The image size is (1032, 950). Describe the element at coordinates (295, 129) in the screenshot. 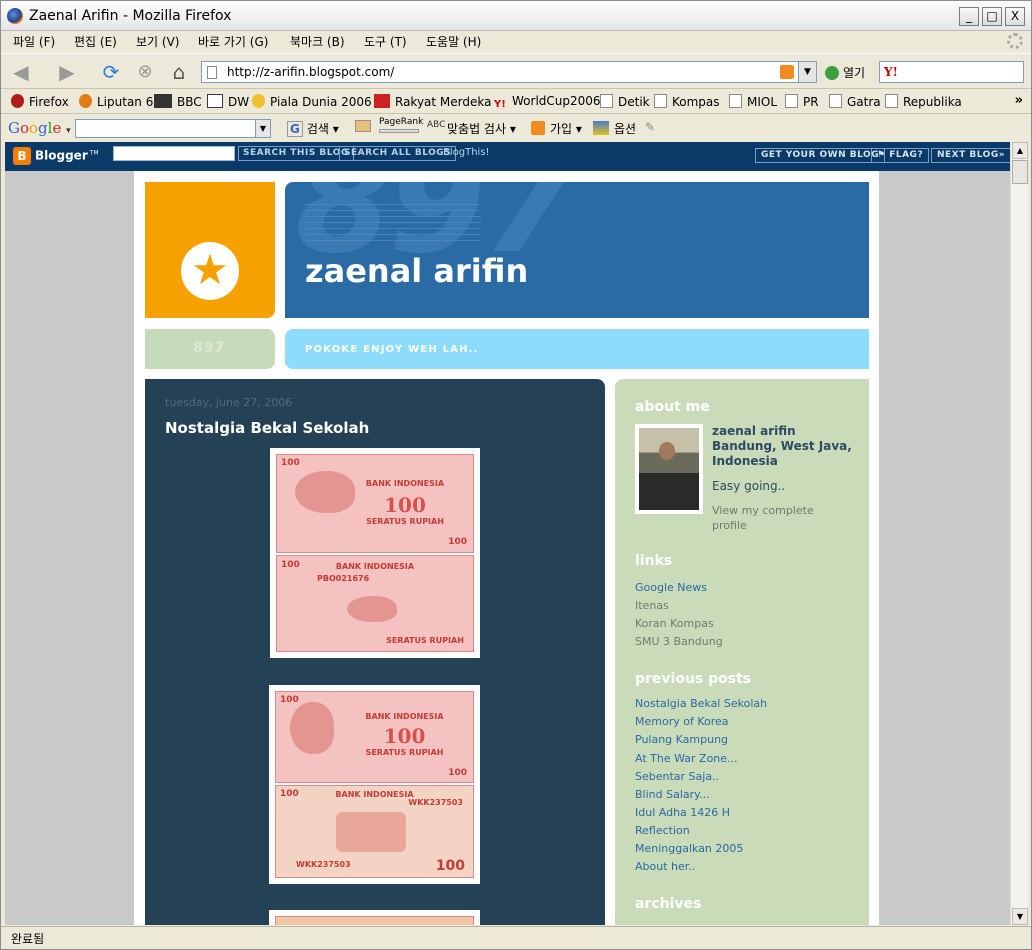

I see `google-g-icon: G` at that location.